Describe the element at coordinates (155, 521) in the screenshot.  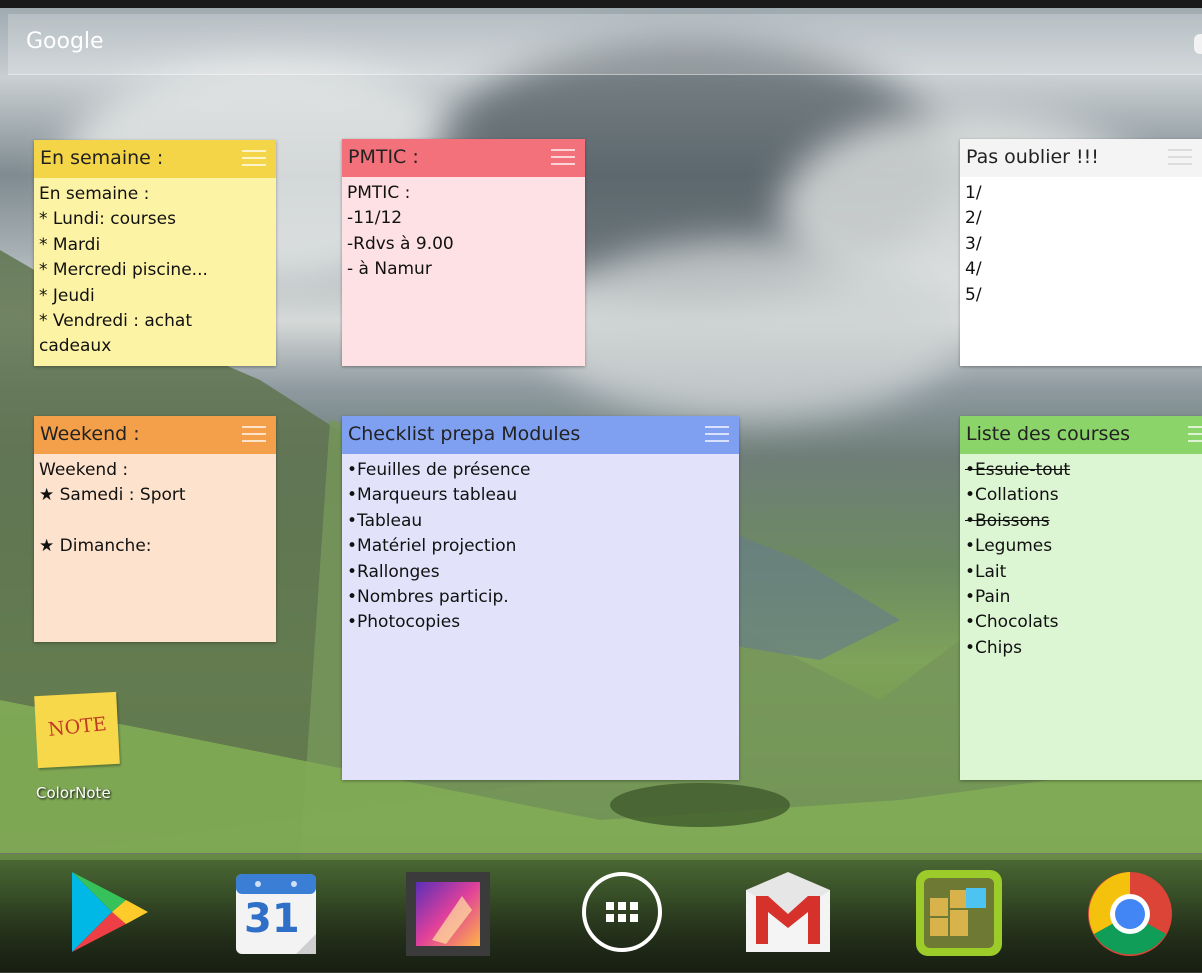
I see `note-line` at that location.